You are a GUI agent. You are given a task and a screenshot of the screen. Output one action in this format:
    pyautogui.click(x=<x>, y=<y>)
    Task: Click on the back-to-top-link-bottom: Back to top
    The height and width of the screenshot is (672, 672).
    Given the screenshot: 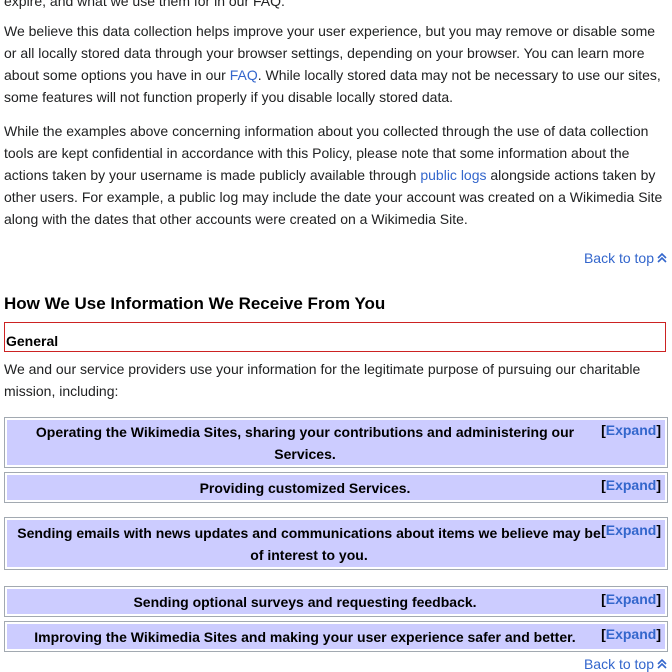 What is the action you would take?
    pyautogui.click(x=626, y=664)
    